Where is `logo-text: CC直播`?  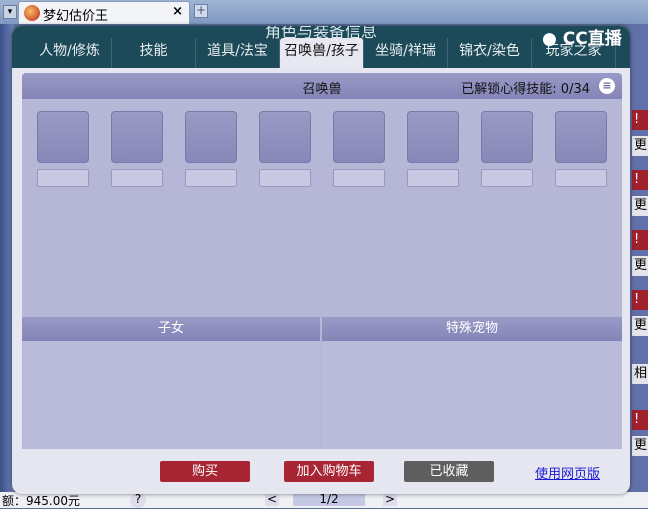
logo-text: CC直播 is located at coordinates (592, 39).